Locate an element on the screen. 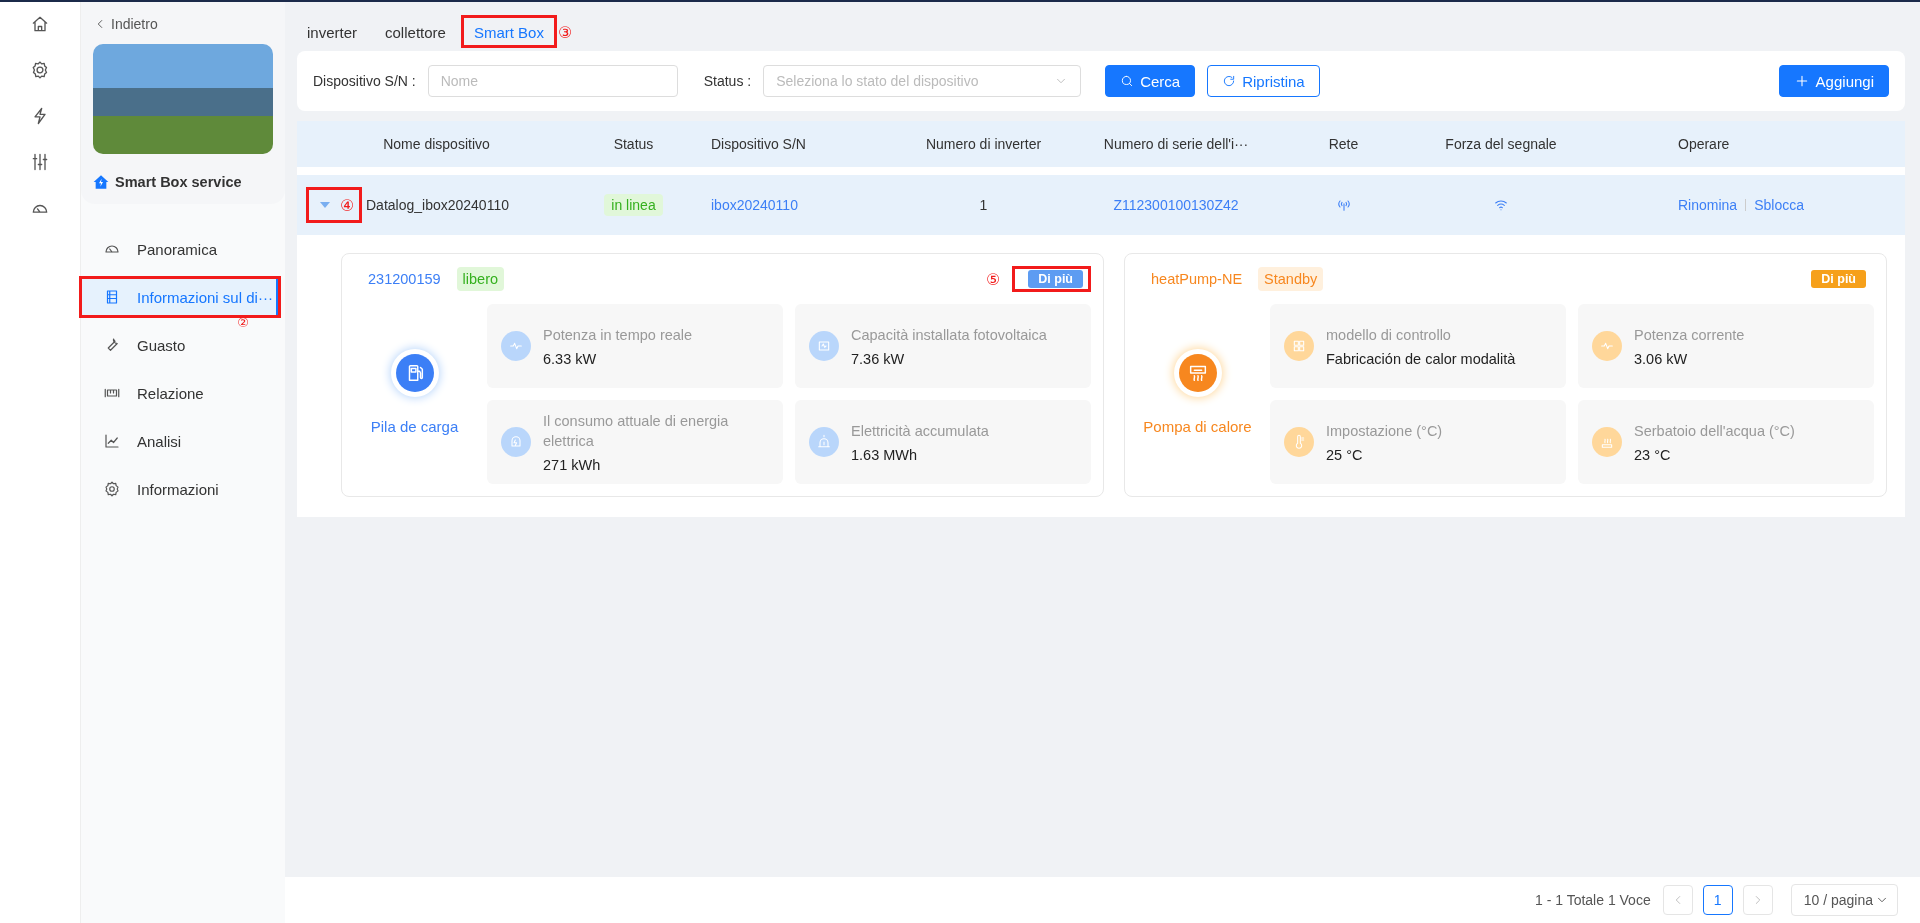  action-link: Rinomina is located at coordinates (1708, 205).